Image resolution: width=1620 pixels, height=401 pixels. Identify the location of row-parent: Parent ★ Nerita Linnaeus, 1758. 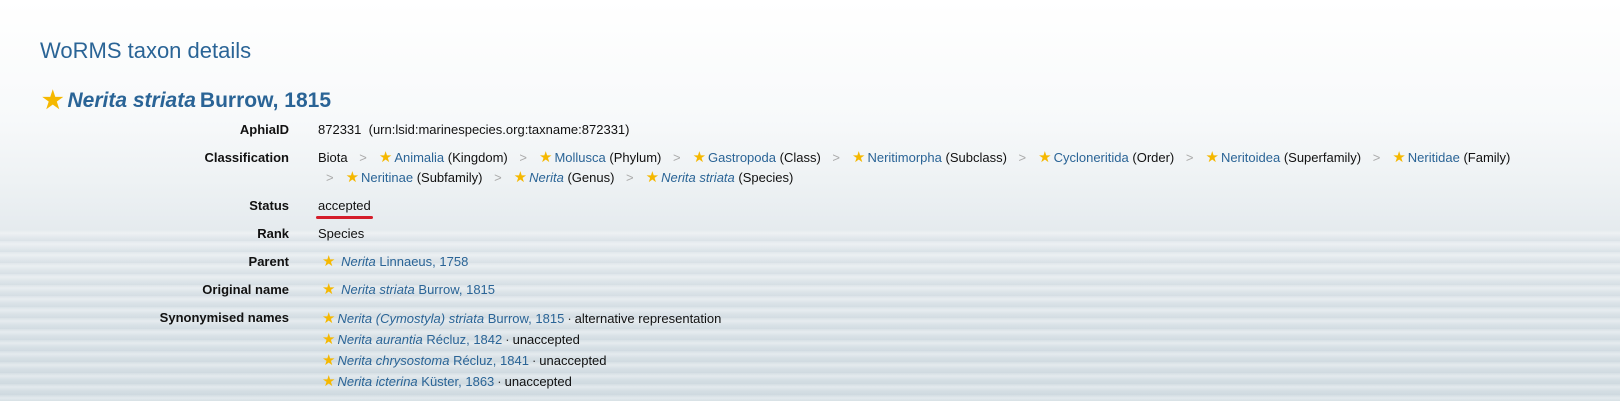
(810, 262).